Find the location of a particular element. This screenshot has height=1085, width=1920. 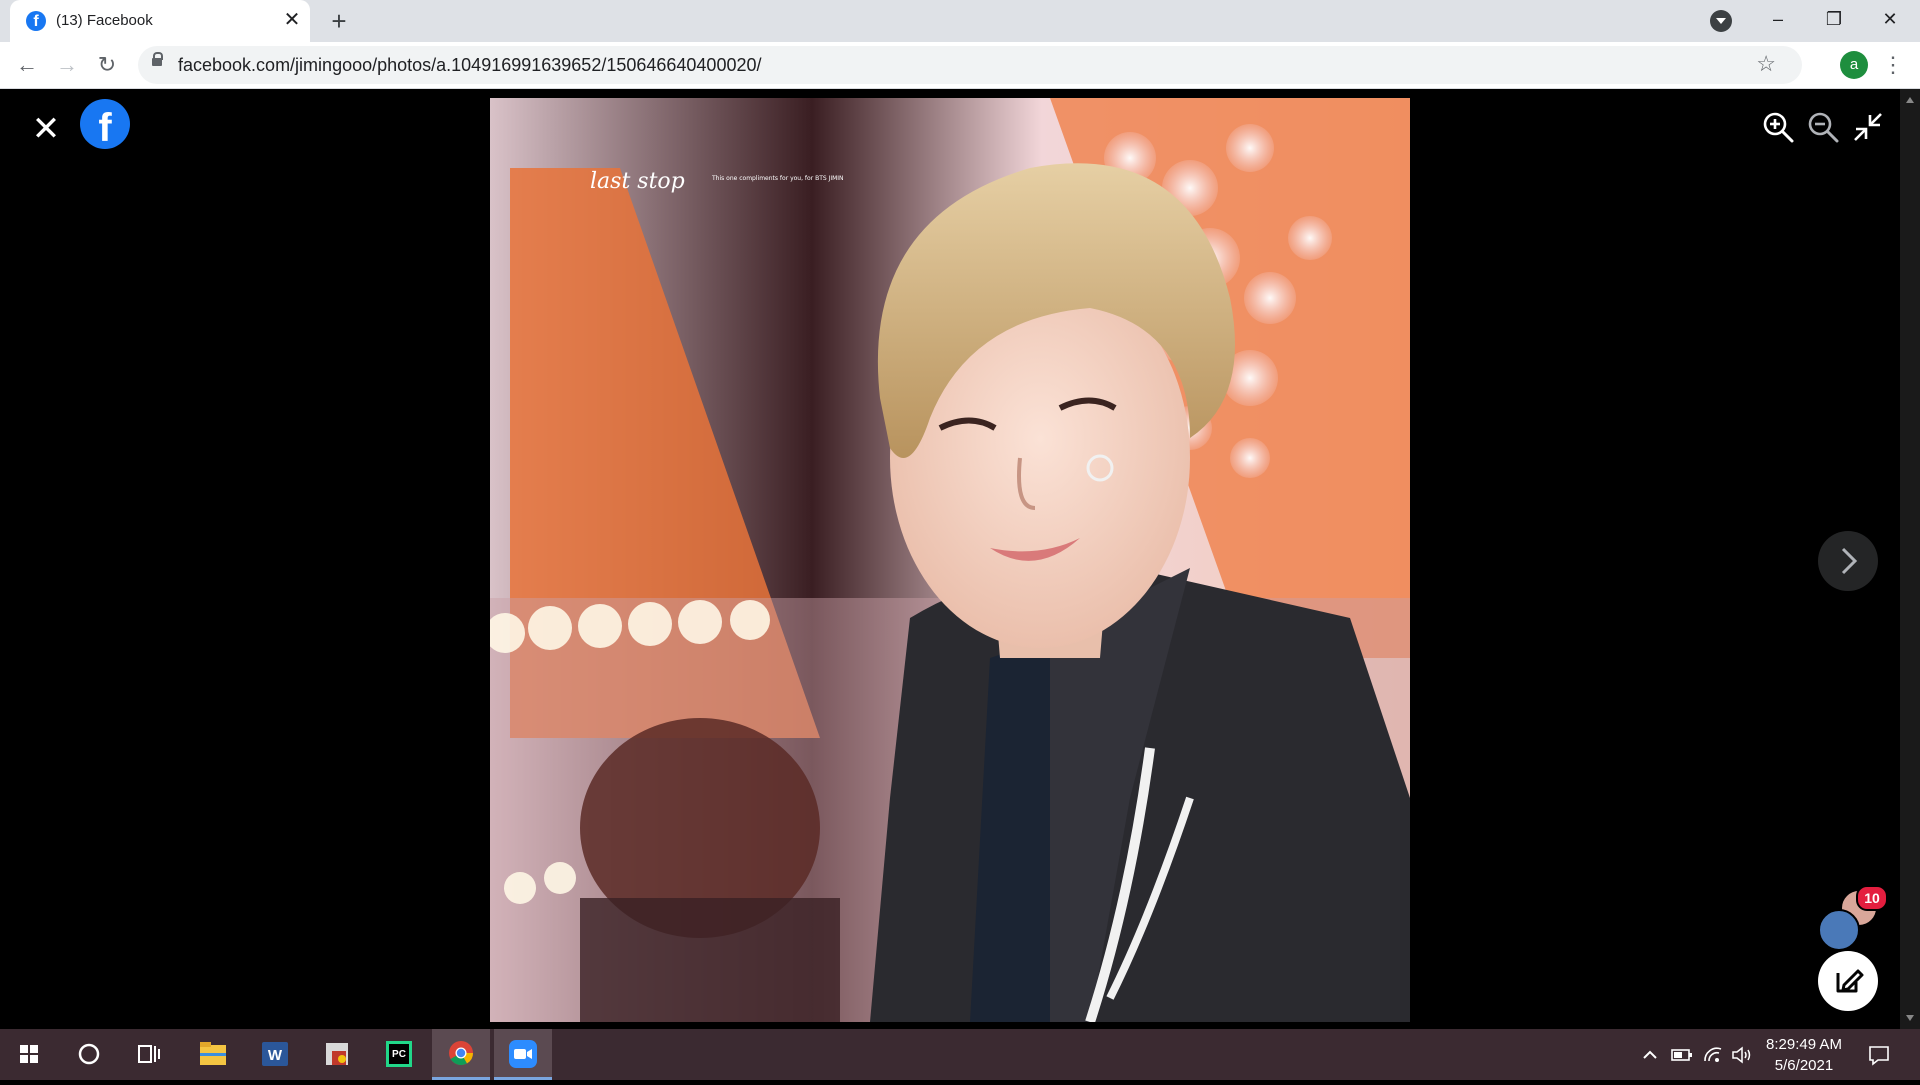

cortana-button is located at coordinates (89, 1054).